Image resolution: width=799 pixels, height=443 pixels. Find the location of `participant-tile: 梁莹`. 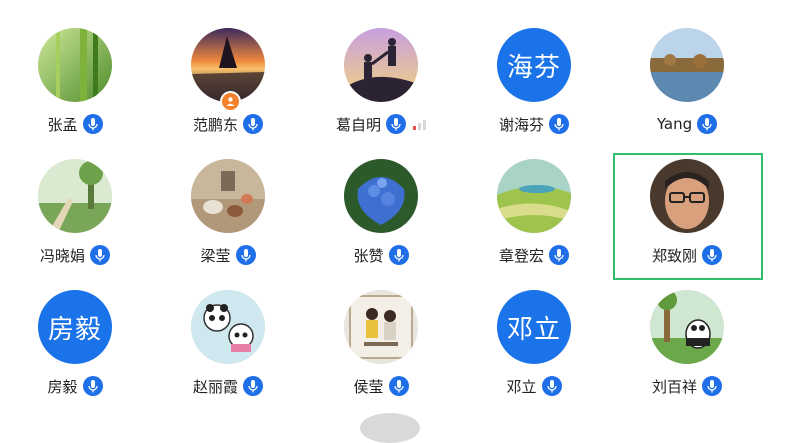

participant-tile: 梁莹 is located at coordinates (228, 198).